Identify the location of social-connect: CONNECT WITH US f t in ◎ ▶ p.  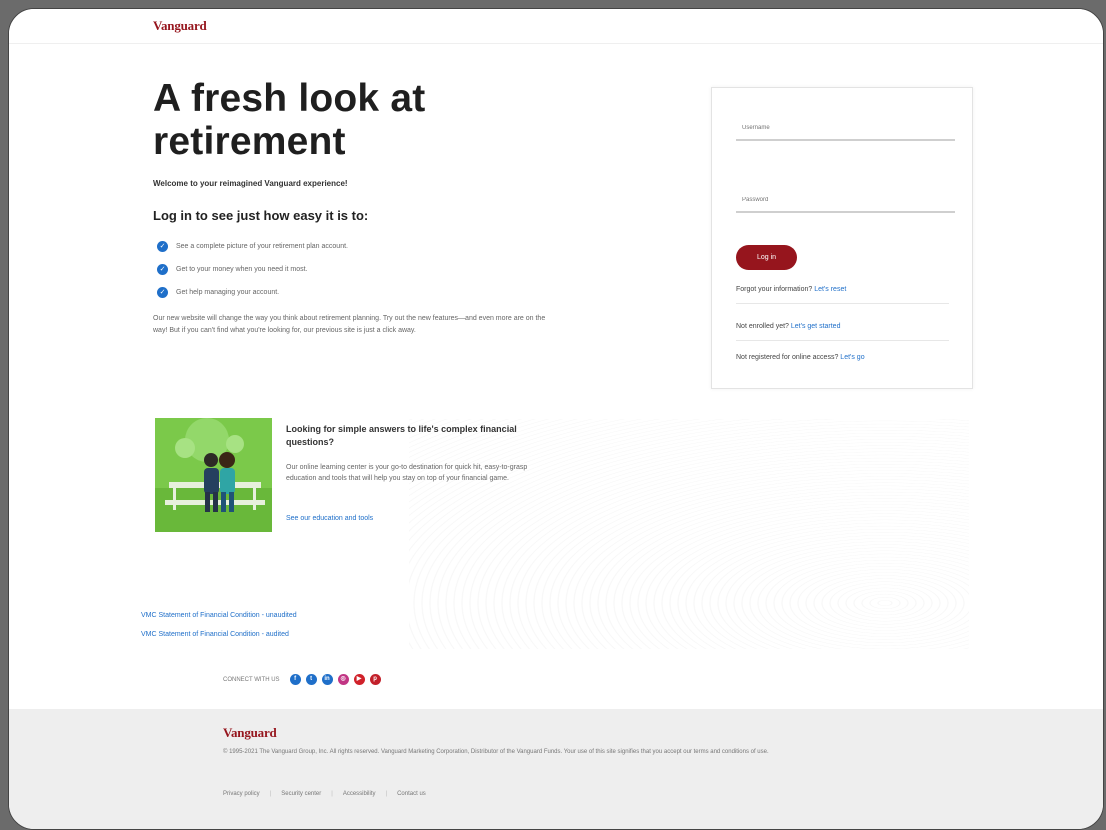
(304, 679).